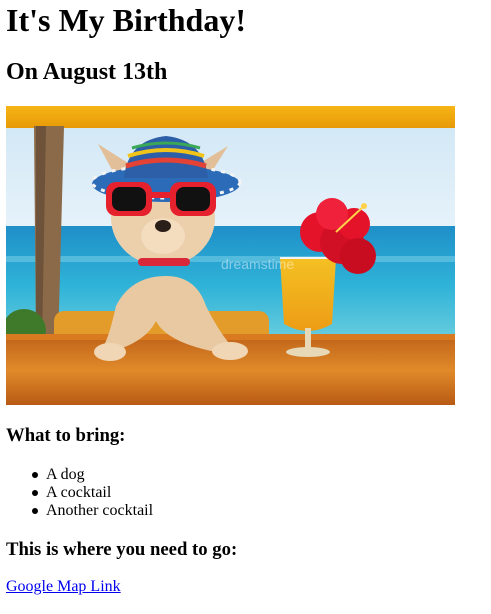 The height and width of the screenshot is (614, 491). What do you see at coordinates (92, 493) in the screenshot?
I see `list-item: A cocktail` at bounding box center [92, 493].